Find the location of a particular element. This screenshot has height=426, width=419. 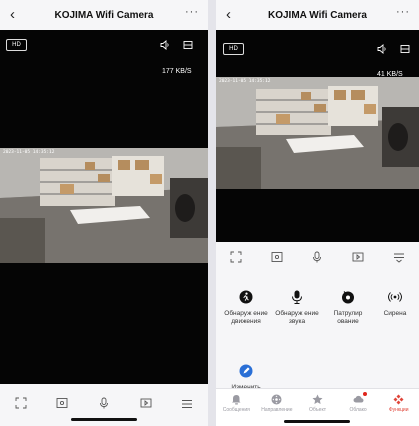

tab-label: Сообщения is located at coordinates (236, 410).